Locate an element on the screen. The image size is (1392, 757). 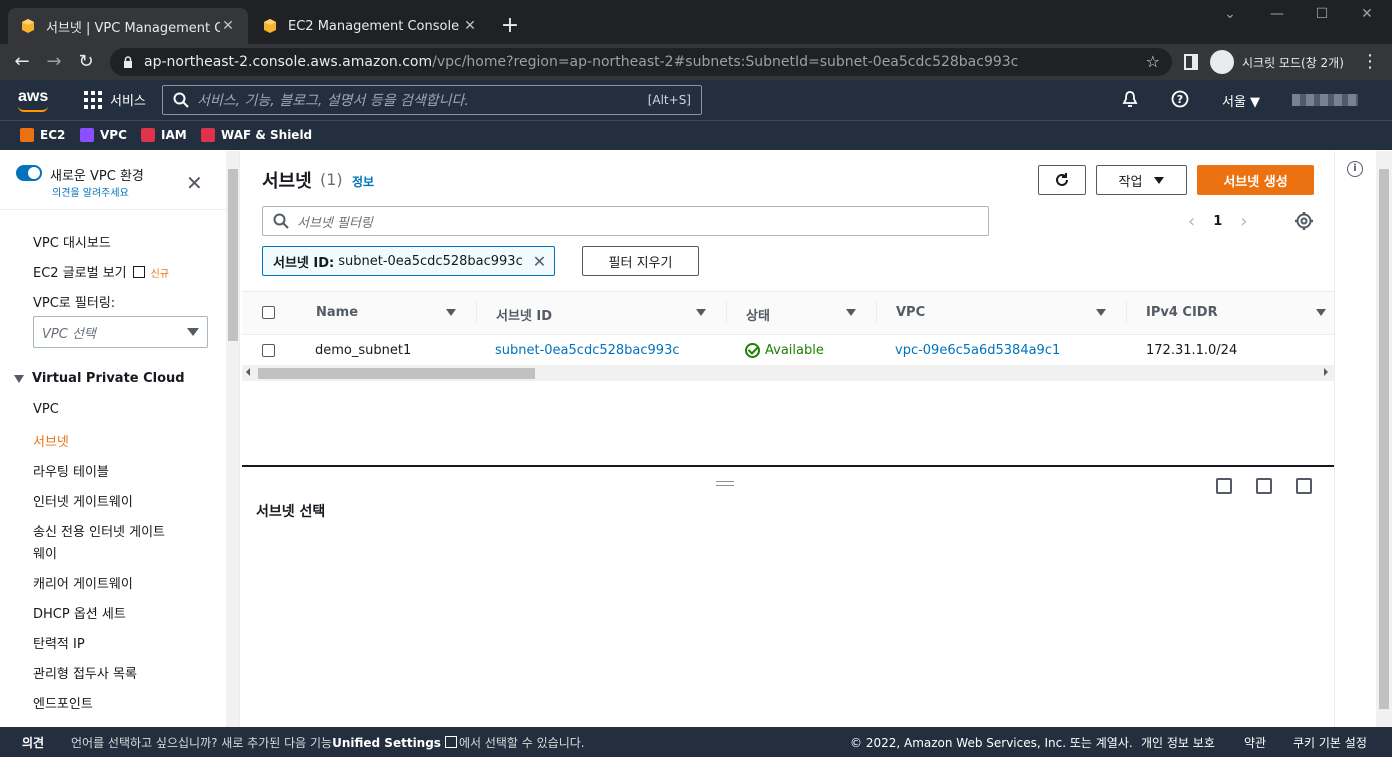
panel-bottom-icon is located at coordinates (1224, 486).